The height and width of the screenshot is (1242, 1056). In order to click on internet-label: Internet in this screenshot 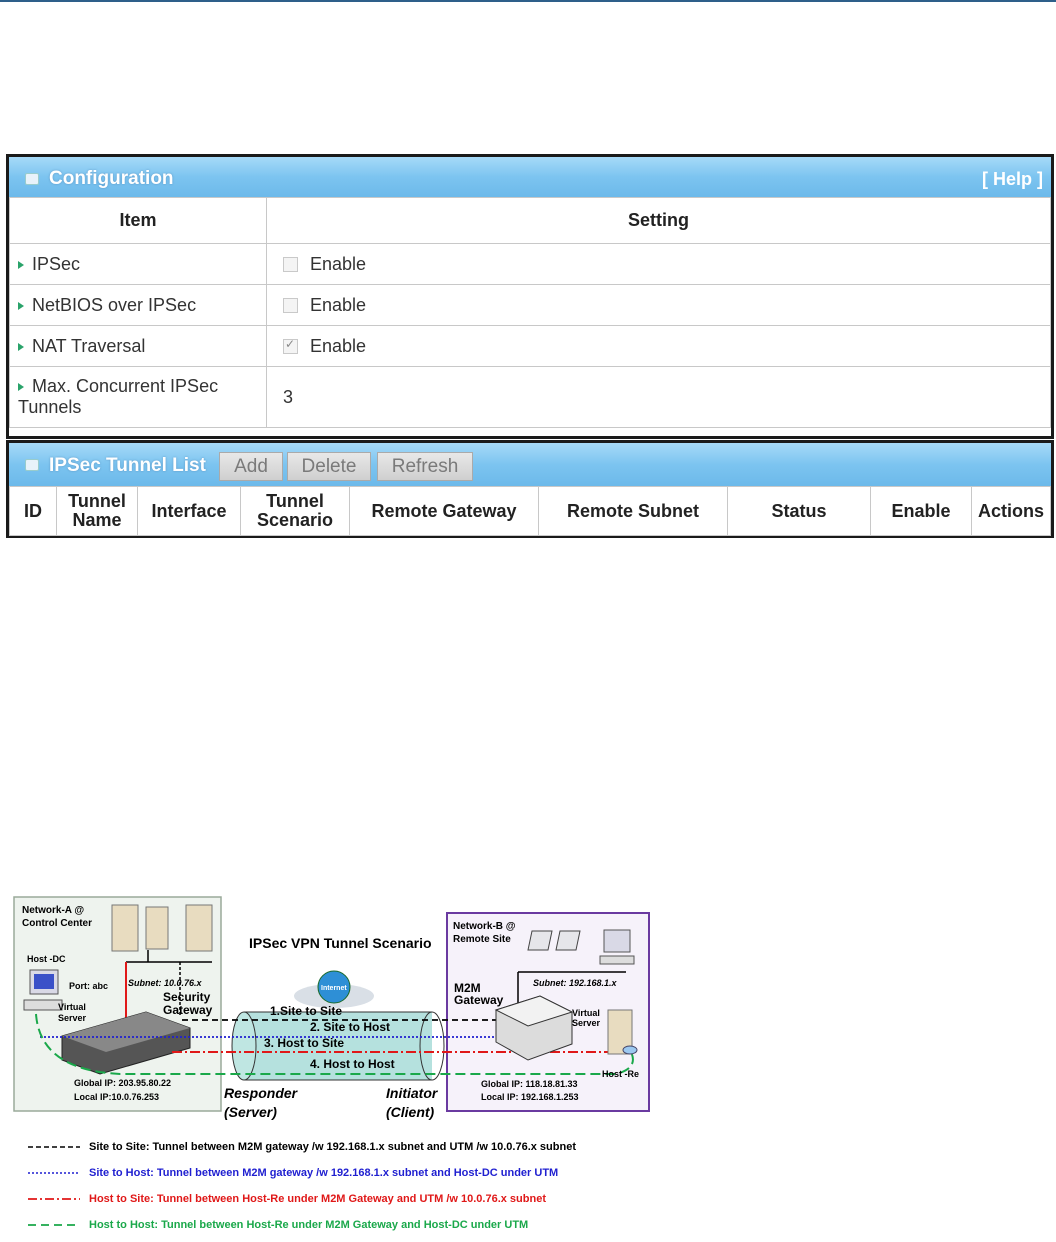, I will do `click(334, 988)`.